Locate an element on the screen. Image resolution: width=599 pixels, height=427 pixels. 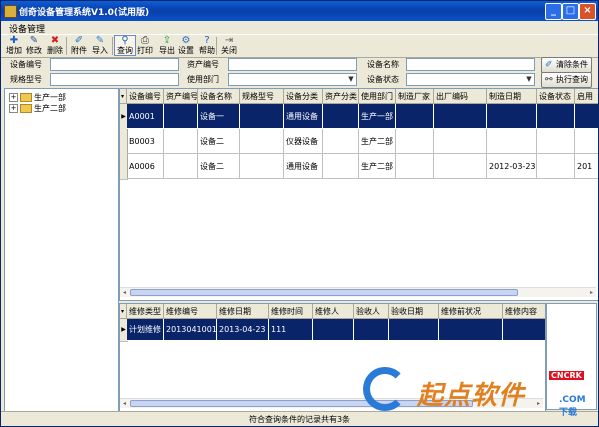
add-button: ✚ 增加 is located at coordinates (14, 45).